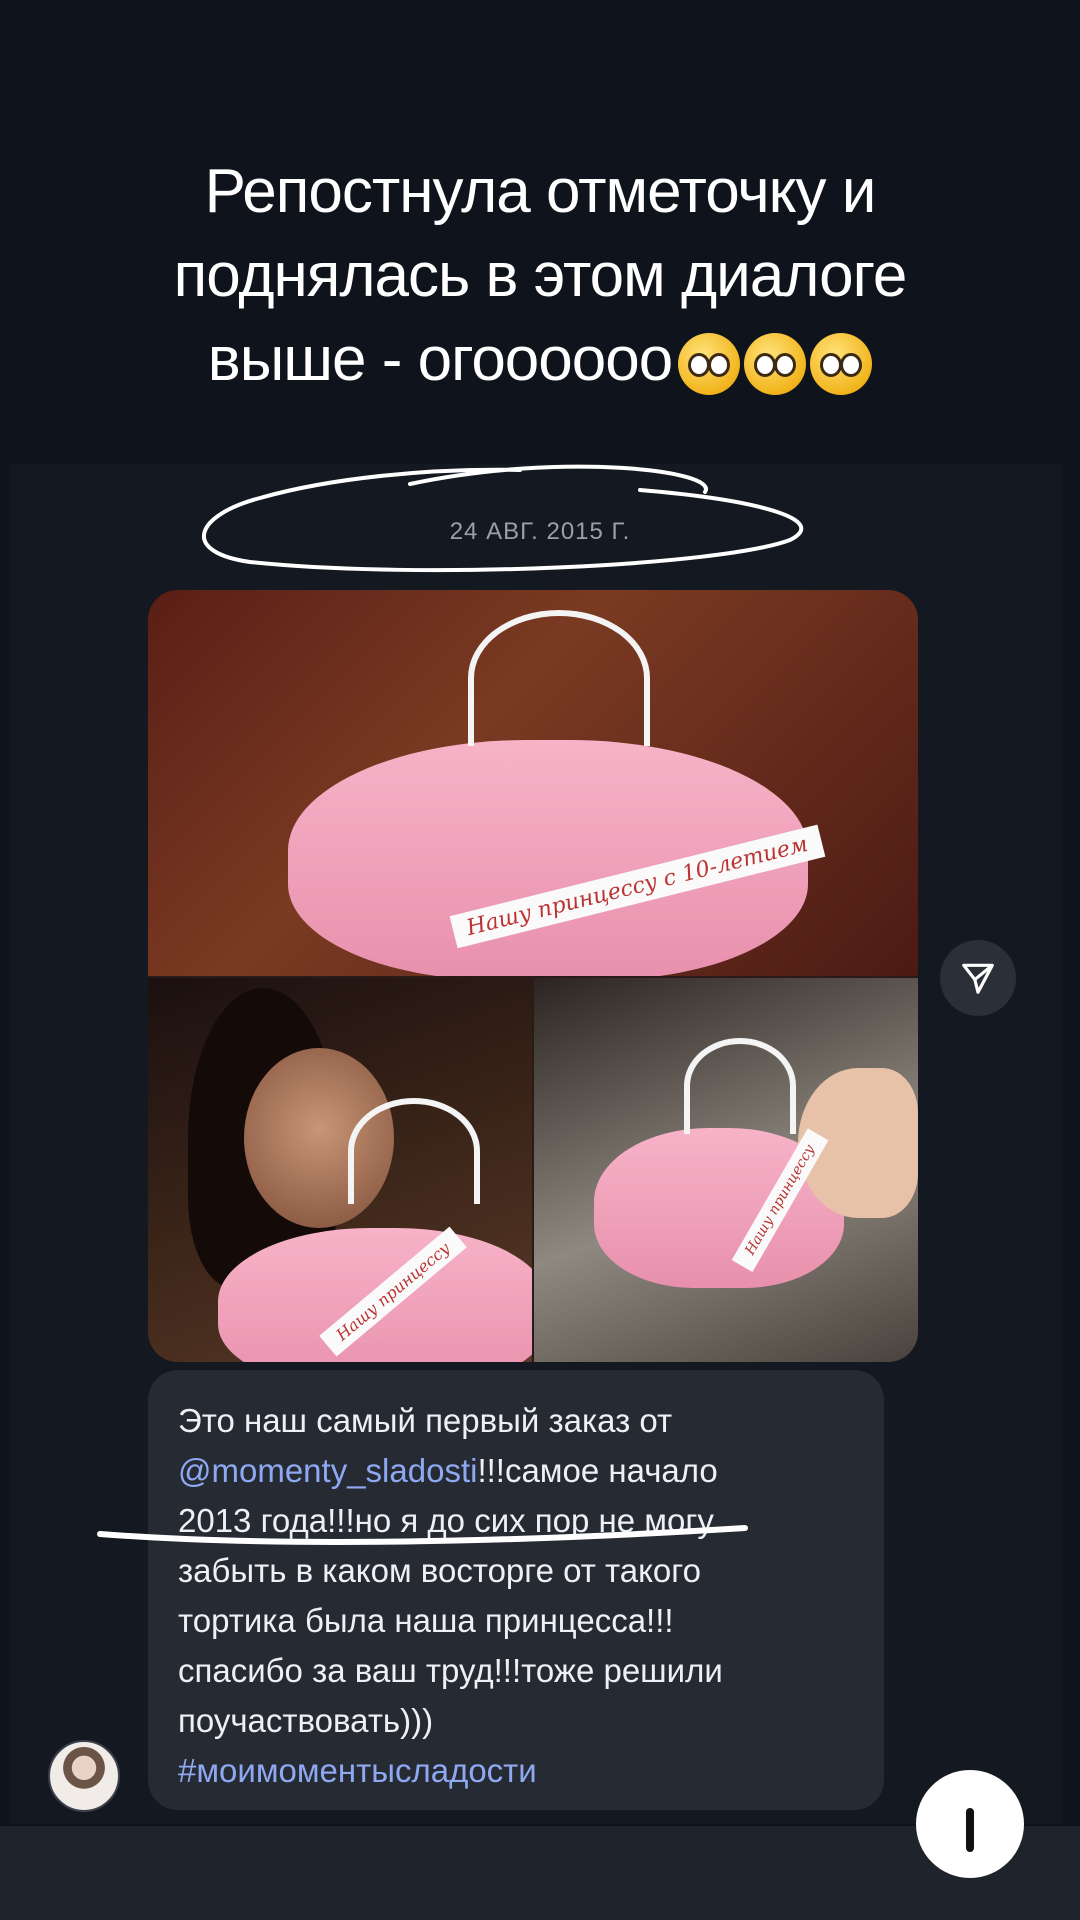 The height and width of the screenshot is (1920, 1080). What do you see at coordinates (970, 1830) in the screenshot?
I see `scroll-indicator-icon` at bounding box center [970, 1830].